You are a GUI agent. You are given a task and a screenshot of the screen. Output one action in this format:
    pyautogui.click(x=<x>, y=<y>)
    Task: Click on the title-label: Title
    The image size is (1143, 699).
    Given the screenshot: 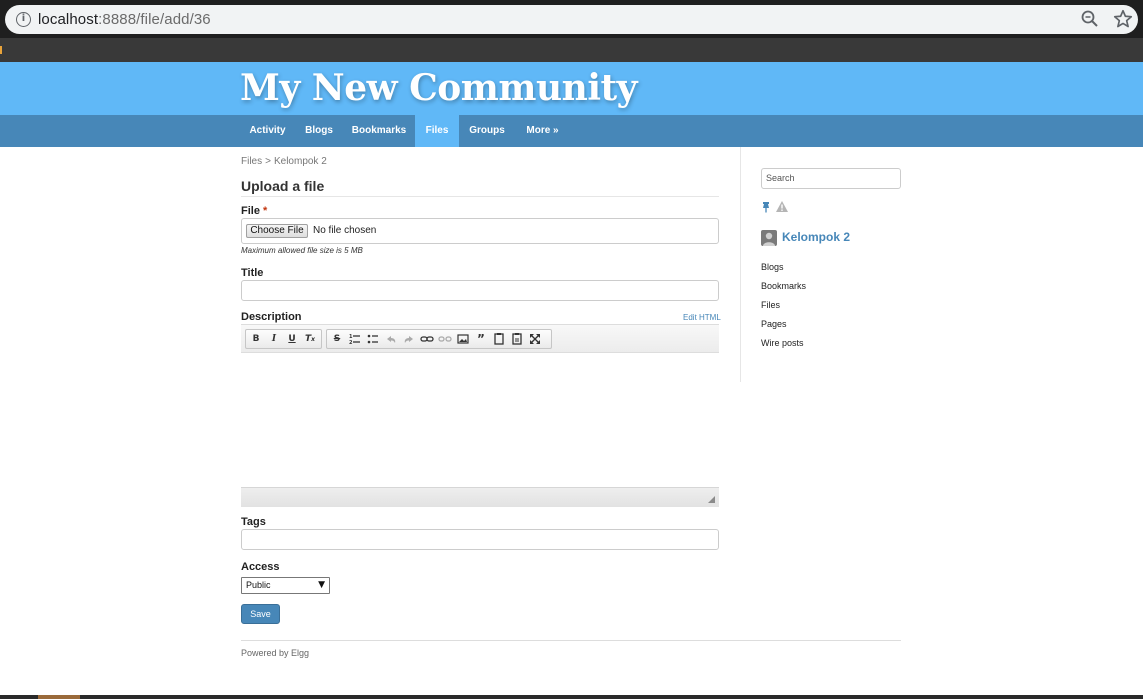 What is the action you would take?
    pyautogui.click(x=252, y=273)
    